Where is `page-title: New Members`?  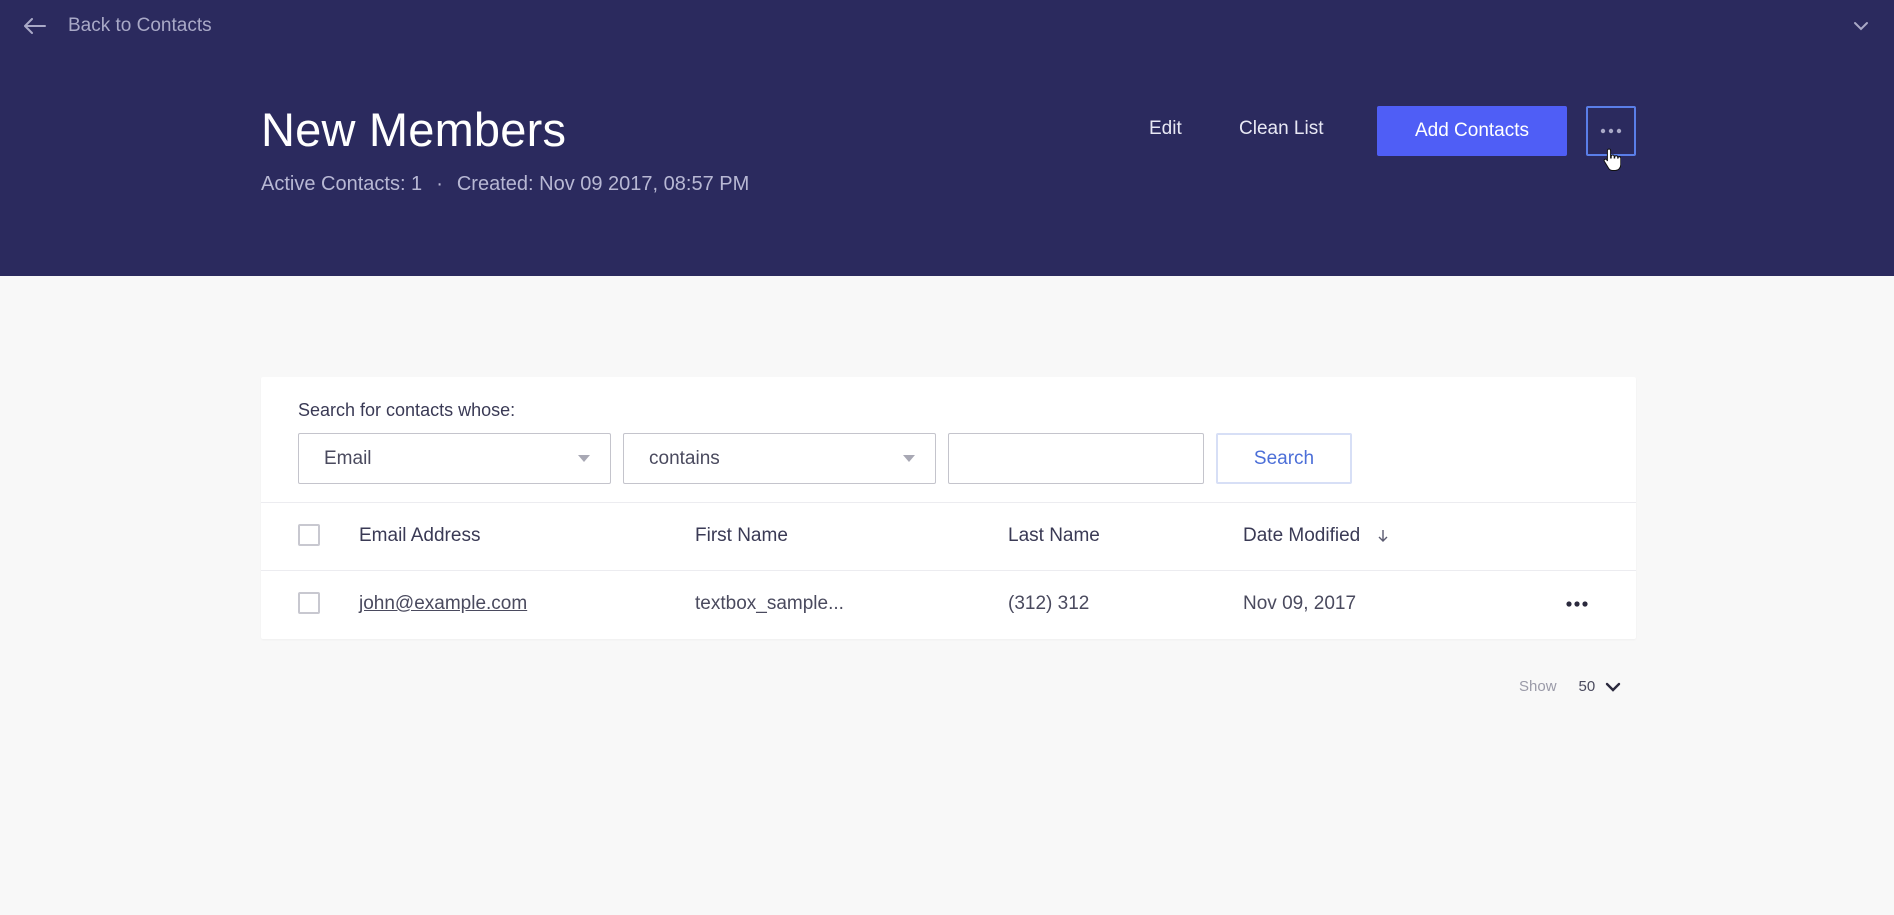
page-title: New Members is located at coordinates (414, 129).